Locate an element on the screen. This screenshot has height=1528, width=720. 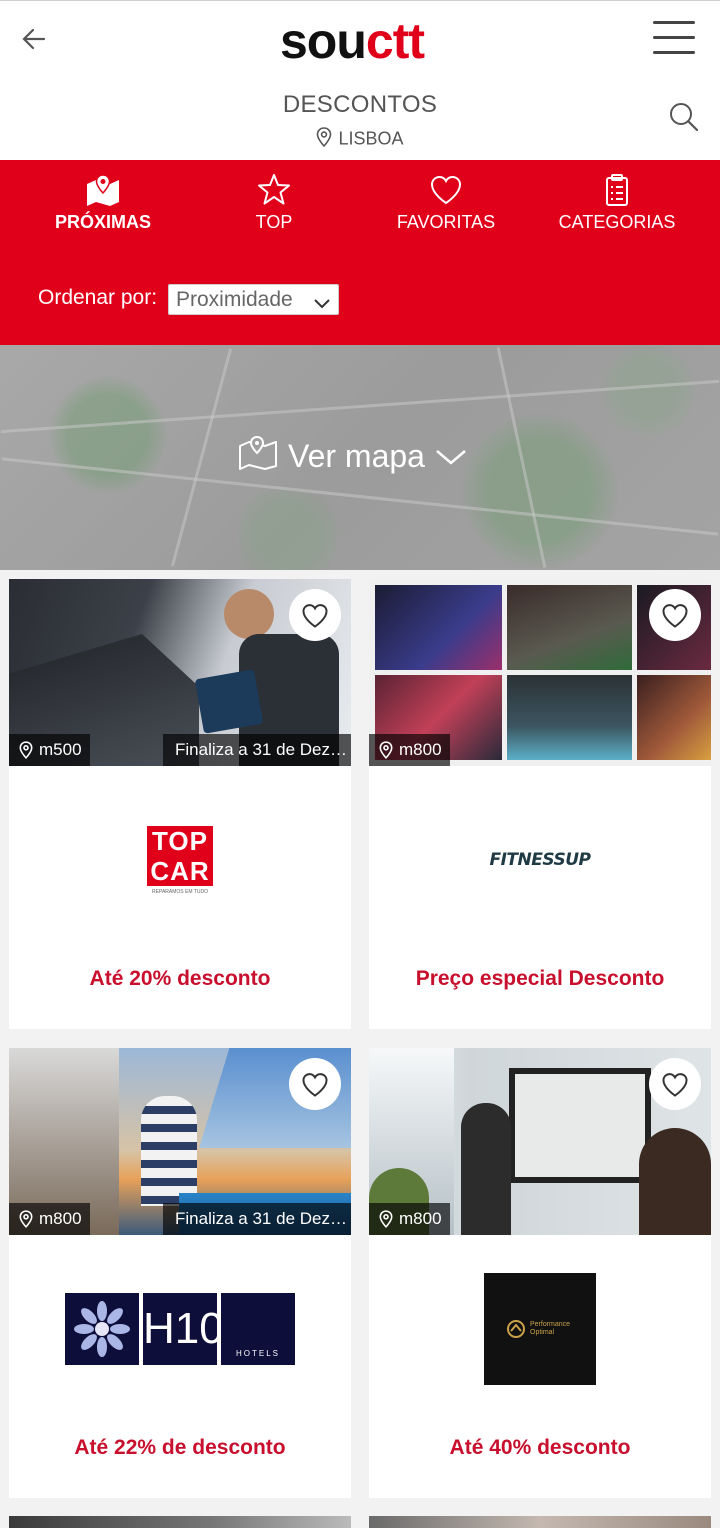
map-preview: Ver mapa is located at coordinates (360, 457).